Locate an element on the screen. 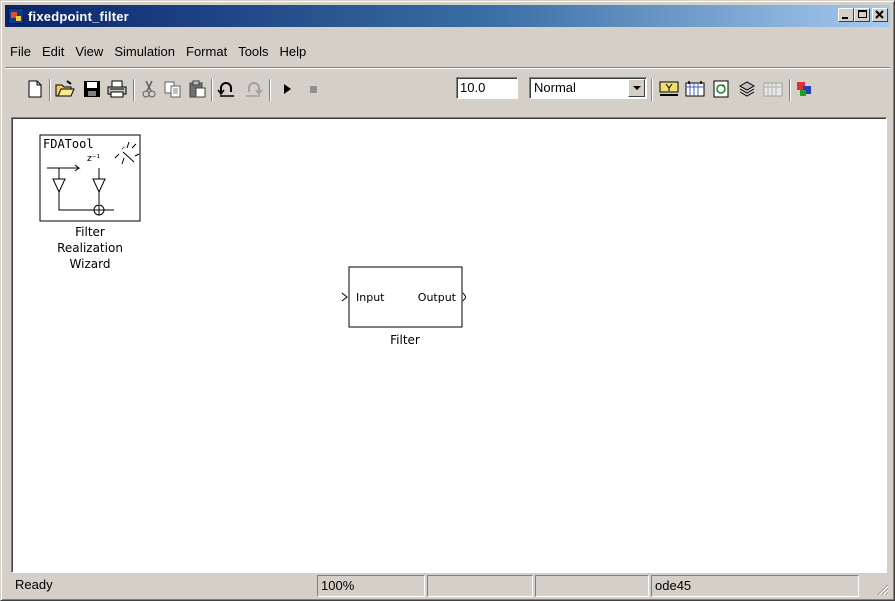 This screenshot has height=601, width=895. block-label-line: Realization is located at coordinates (90, 248).